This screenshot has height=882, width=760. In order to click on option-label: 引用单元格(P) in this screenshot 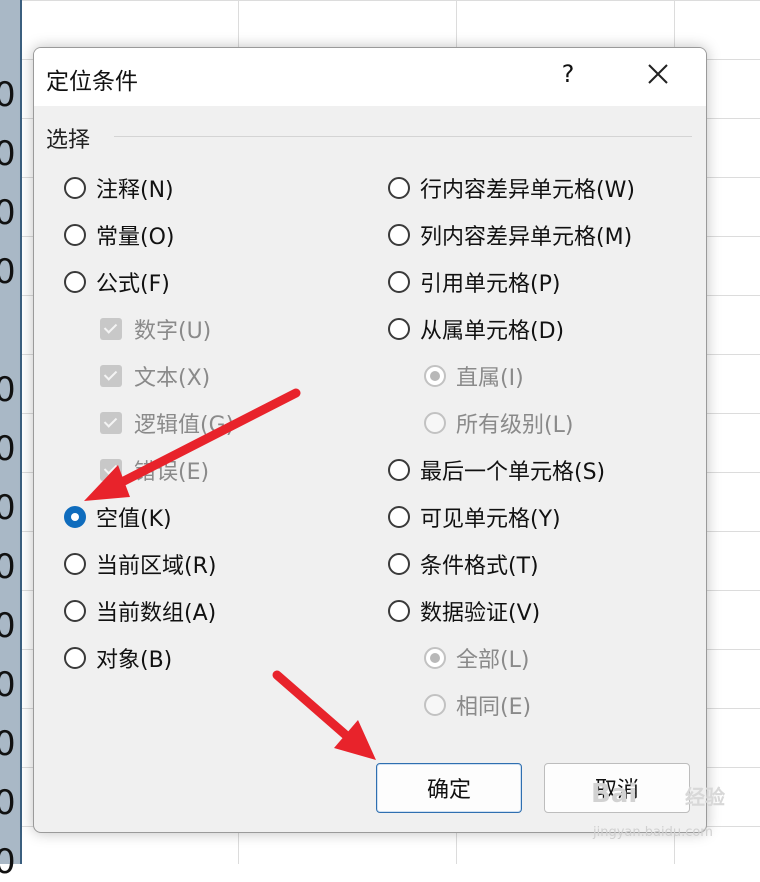, I will do `click(490, 284)`.